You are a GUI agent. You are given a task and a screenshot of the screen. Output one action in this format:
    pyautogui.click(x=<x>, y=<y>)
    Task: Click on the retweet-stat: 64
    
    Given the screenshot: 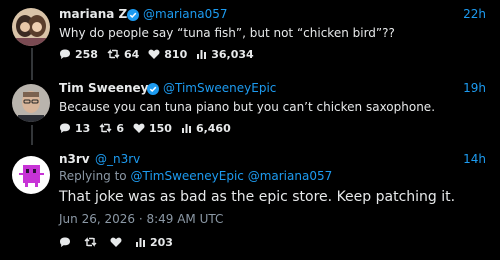 What is the action you would take?
    pyautogui.click(x=123, y=54)
    